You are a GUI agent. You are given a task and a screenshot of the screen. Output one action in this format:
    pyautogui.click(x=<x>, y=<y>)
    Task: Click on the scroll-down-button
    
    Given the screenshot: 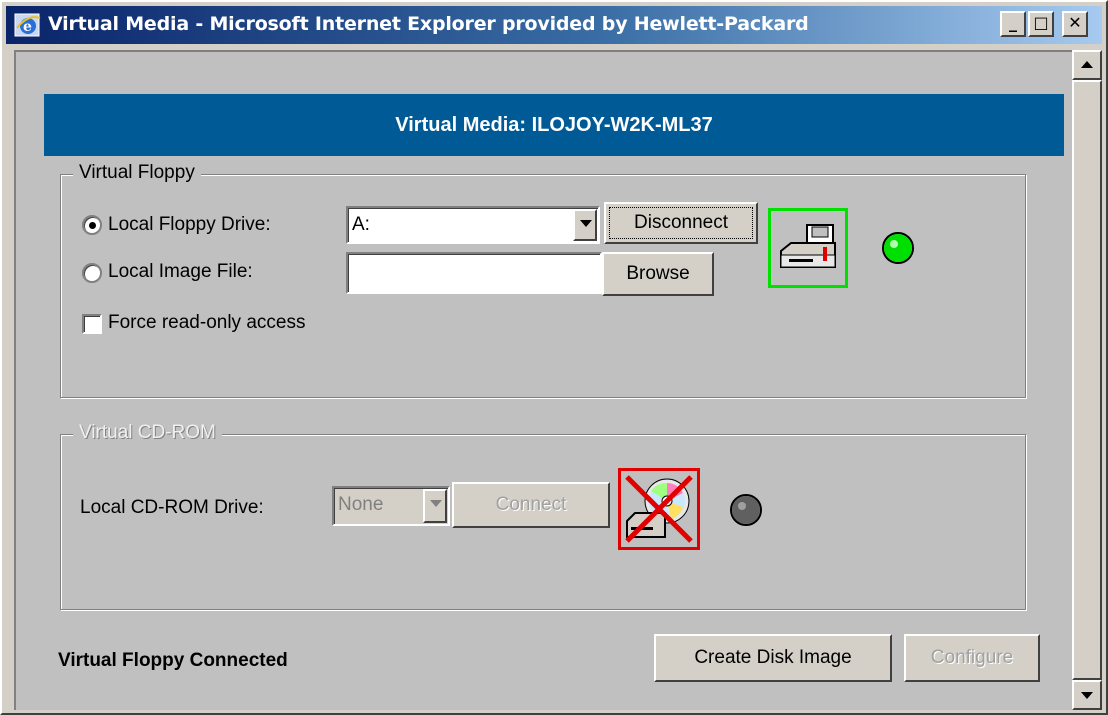 What is the action you would take?
    pyautogui.click(x=1087, y=695)
    